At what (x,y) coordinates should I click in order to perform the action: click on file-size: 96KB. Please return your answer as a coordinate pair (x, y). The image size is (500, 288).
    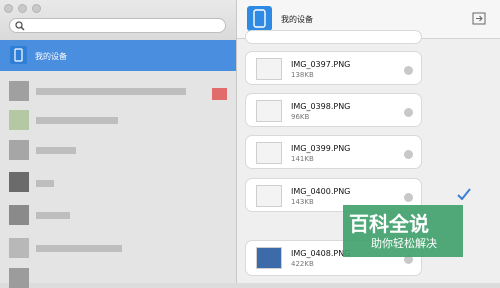
    Looking at the image, I should click on (300, 117).